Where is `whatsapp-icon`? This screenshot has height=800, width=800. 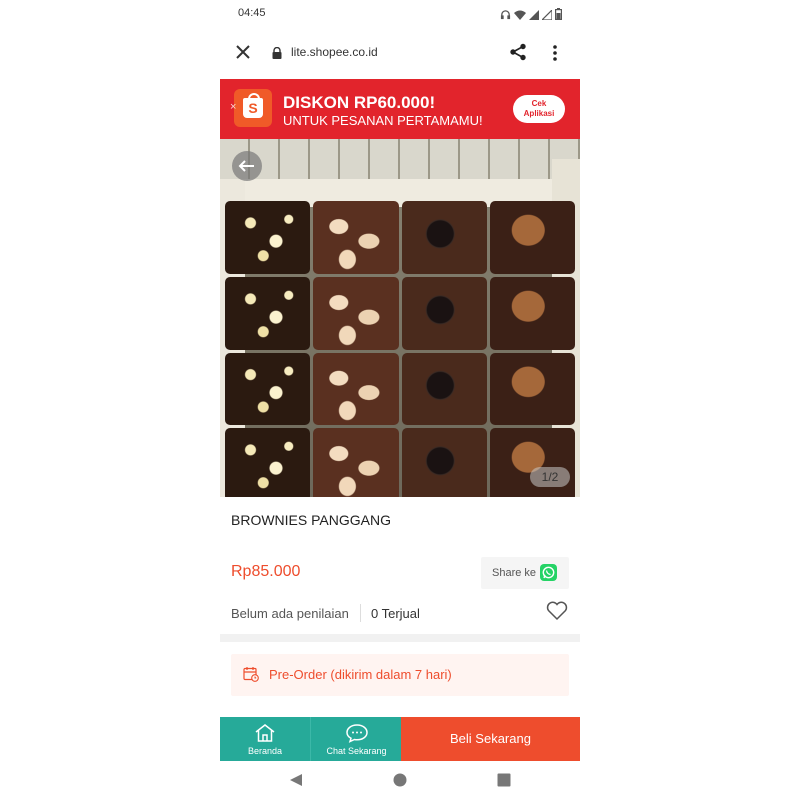
whatsapp-icon is located at coordinates (548, 572).